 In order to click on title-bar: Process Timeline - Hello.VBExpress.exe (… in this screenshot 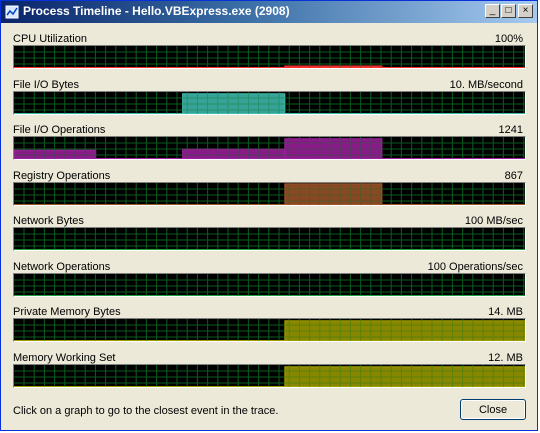, I will do `click(269, 12)`.